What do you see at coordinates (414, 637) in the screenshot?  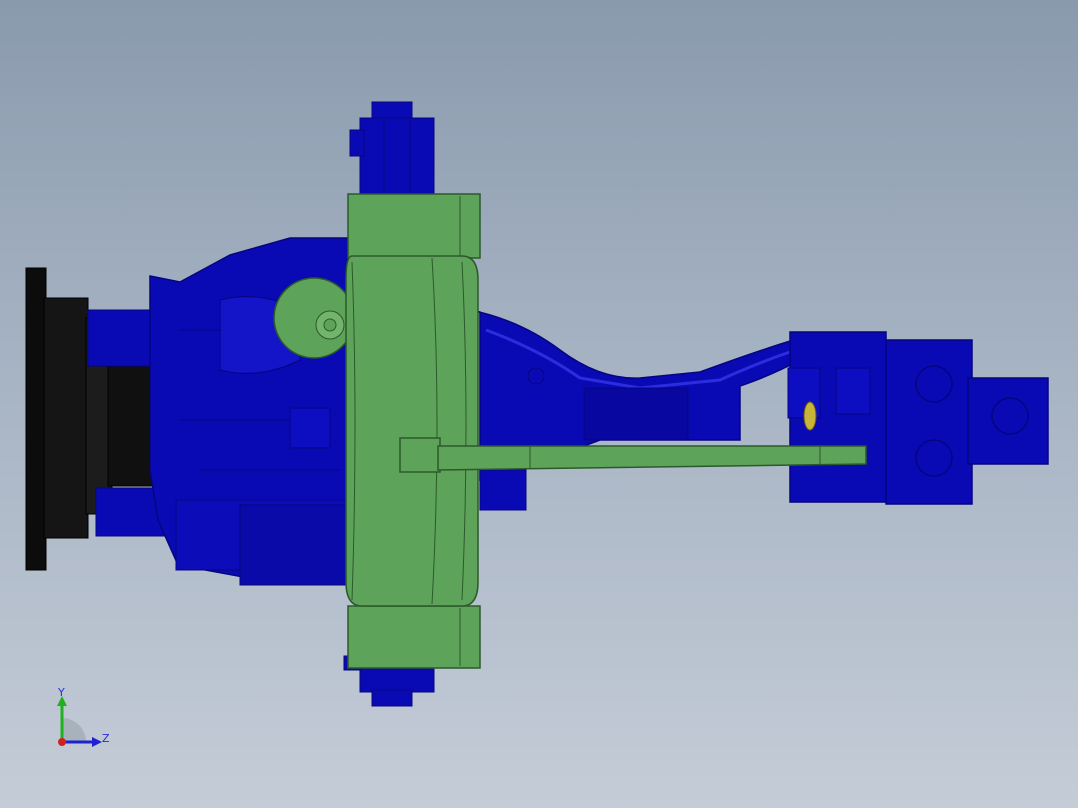 I see `green-counterweight-bottom` at bounding box center [414, 637].